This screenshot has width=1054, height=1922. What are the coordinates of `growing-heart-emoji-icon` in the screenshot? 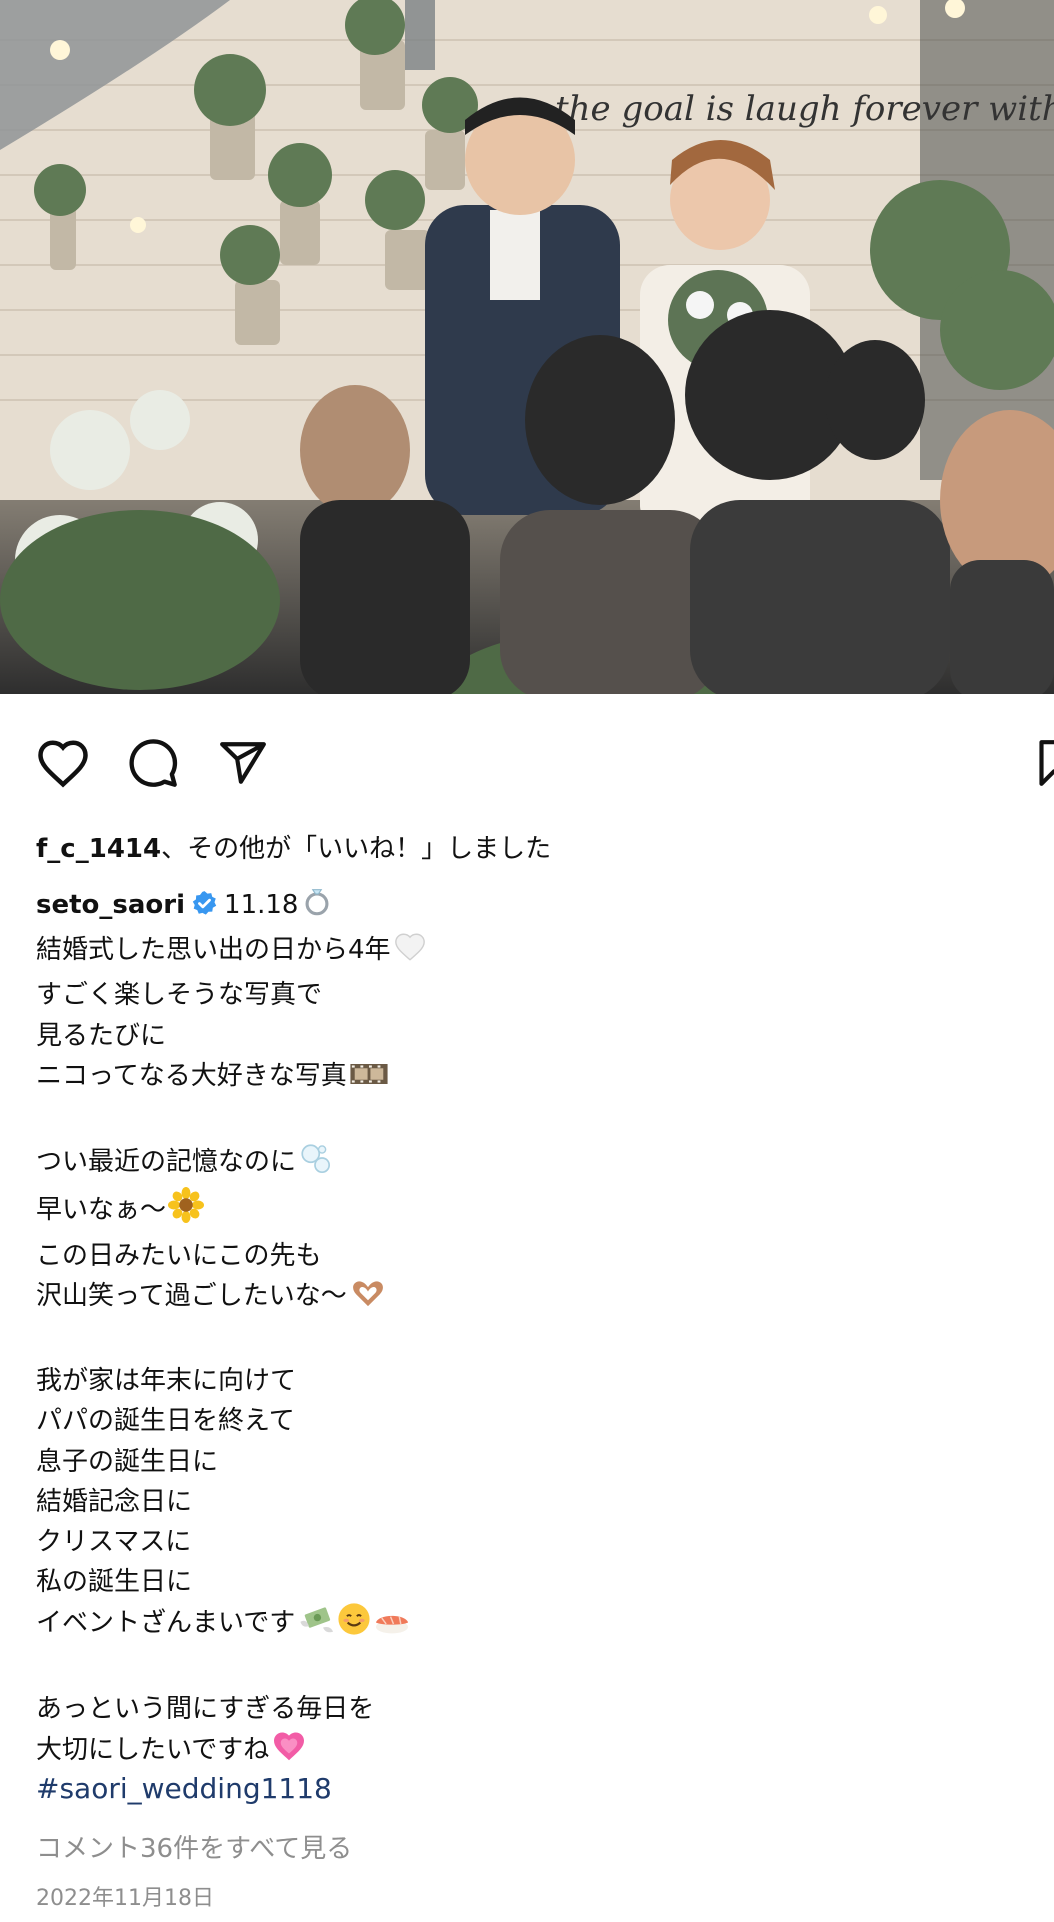 It's located at (289, 1752).